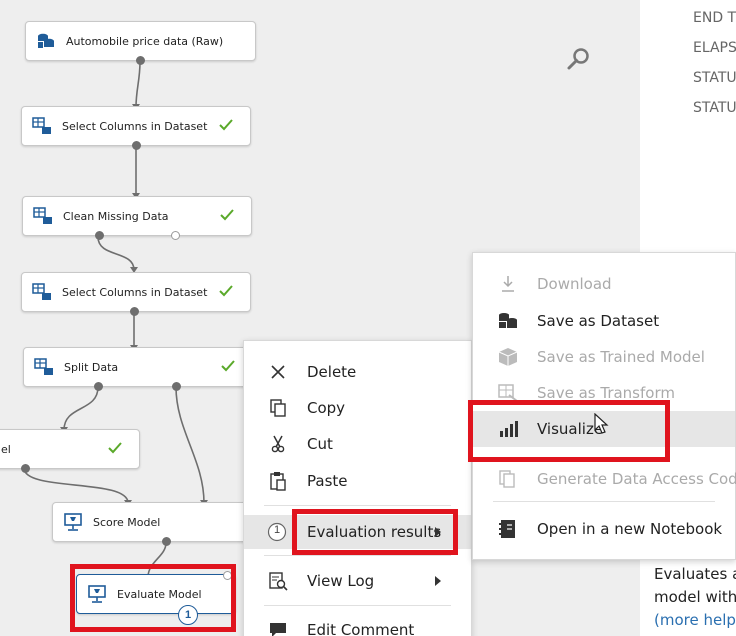  Describe the element at coordinates (278, 581) in the screenshot. I see `view-log-icon` at that location.